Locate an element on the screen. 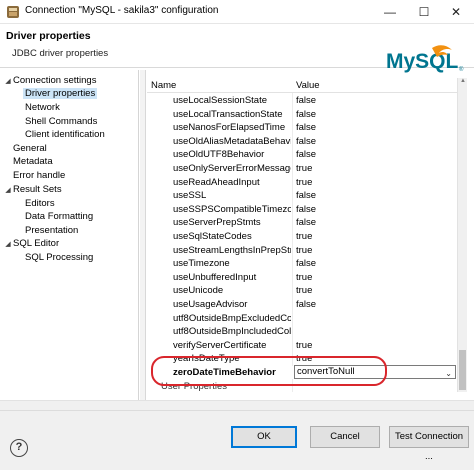 The image size is (474, 470). table-row: useStreamLengthsInPrepStmts true is located at coordinates (302, 250).